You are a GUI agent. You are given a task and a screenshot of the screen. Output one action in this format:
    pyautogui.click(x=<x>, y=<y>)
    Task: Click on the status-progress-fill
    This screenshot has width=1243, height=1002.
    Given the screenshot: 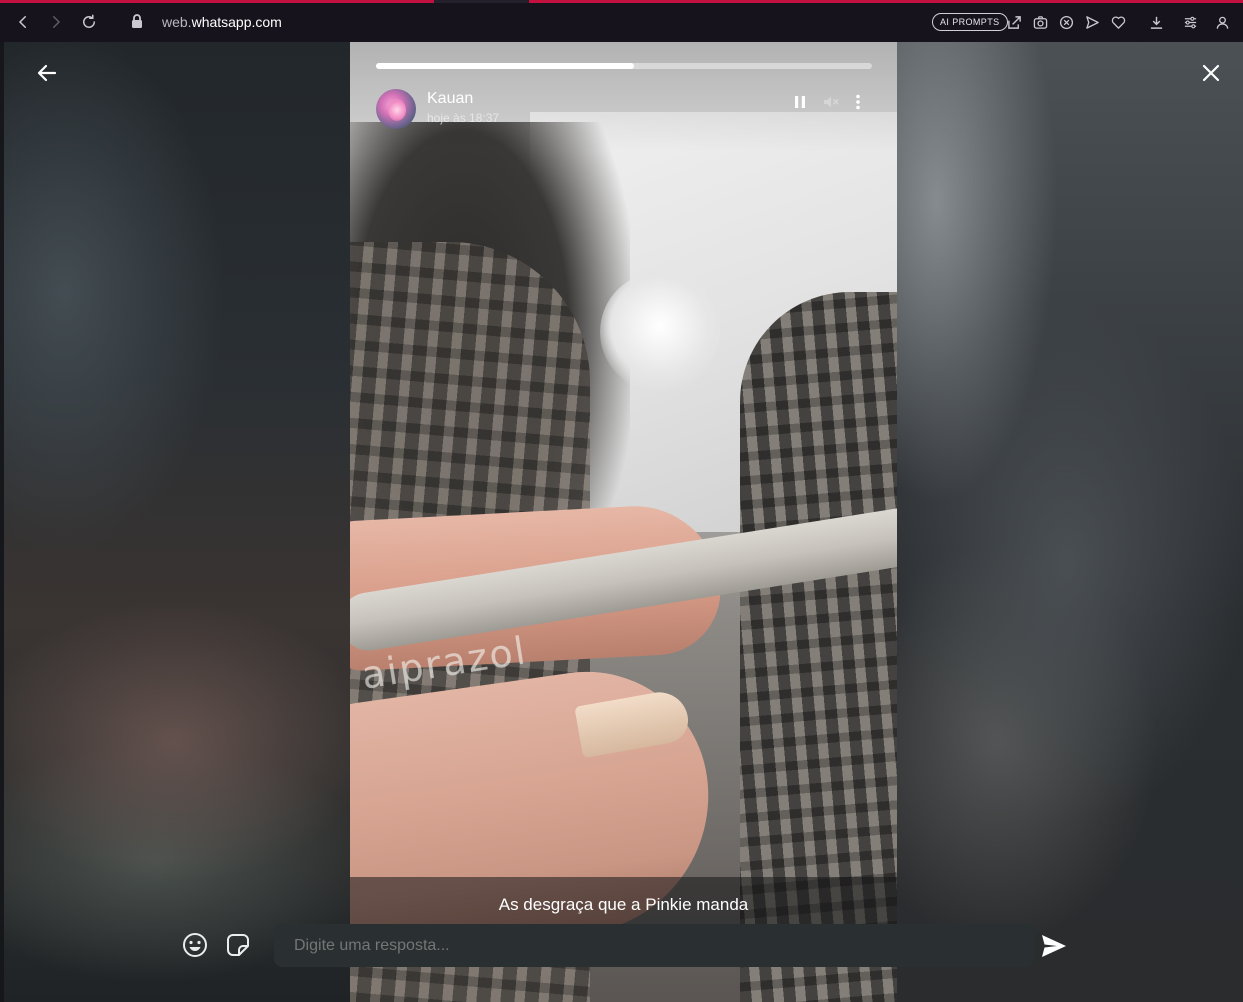 What is the action you would take?
    pyautogui.click(x=505, y=66)
    